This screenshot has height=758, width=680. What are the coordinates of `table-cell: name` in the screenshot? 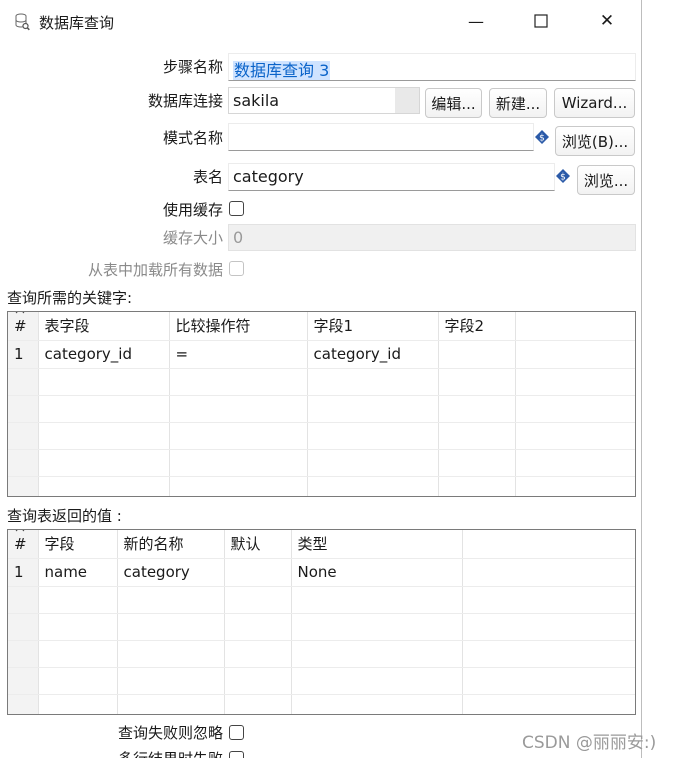 It's located at (78, 572).